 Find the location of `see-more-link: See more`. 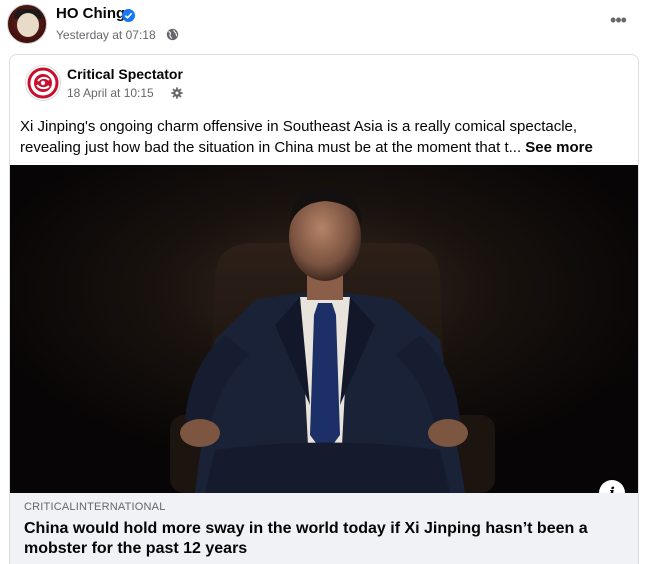

see-more-link: See more is located at coordinates (559, 147).